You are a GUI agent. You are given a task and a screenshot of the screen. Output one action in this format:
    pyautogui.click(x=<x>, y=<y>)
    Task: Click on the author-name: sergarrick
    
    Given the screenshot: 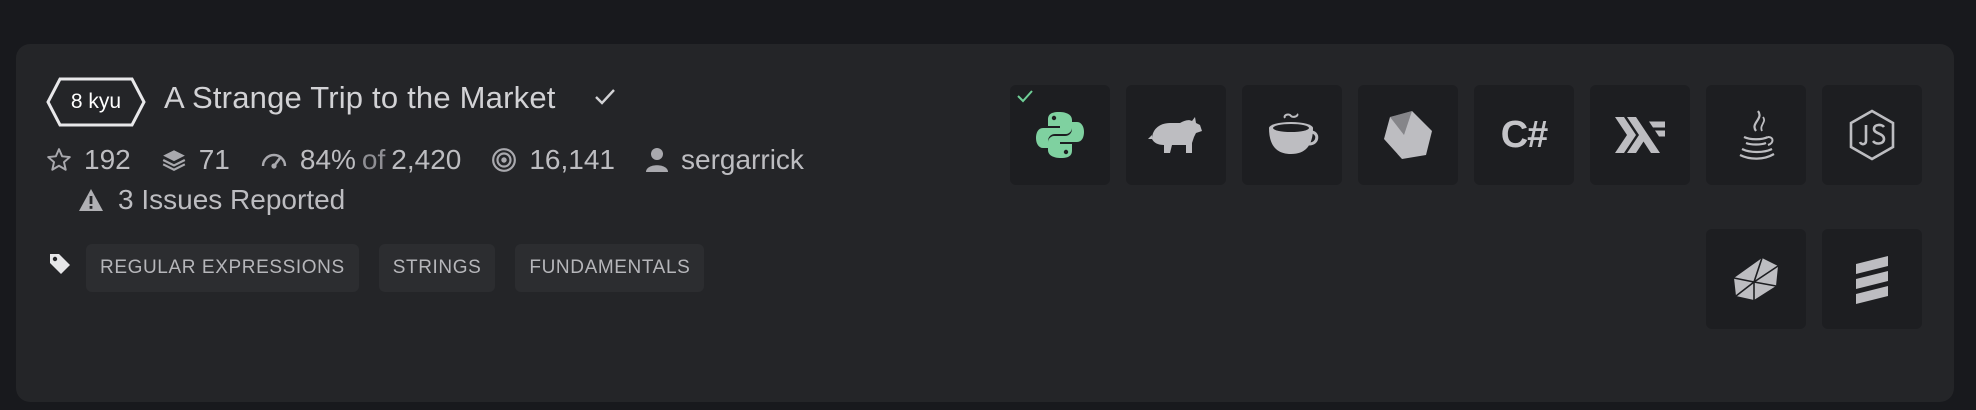 What is the action you would take?
    pyautogui.click(x=742, y=160)
    